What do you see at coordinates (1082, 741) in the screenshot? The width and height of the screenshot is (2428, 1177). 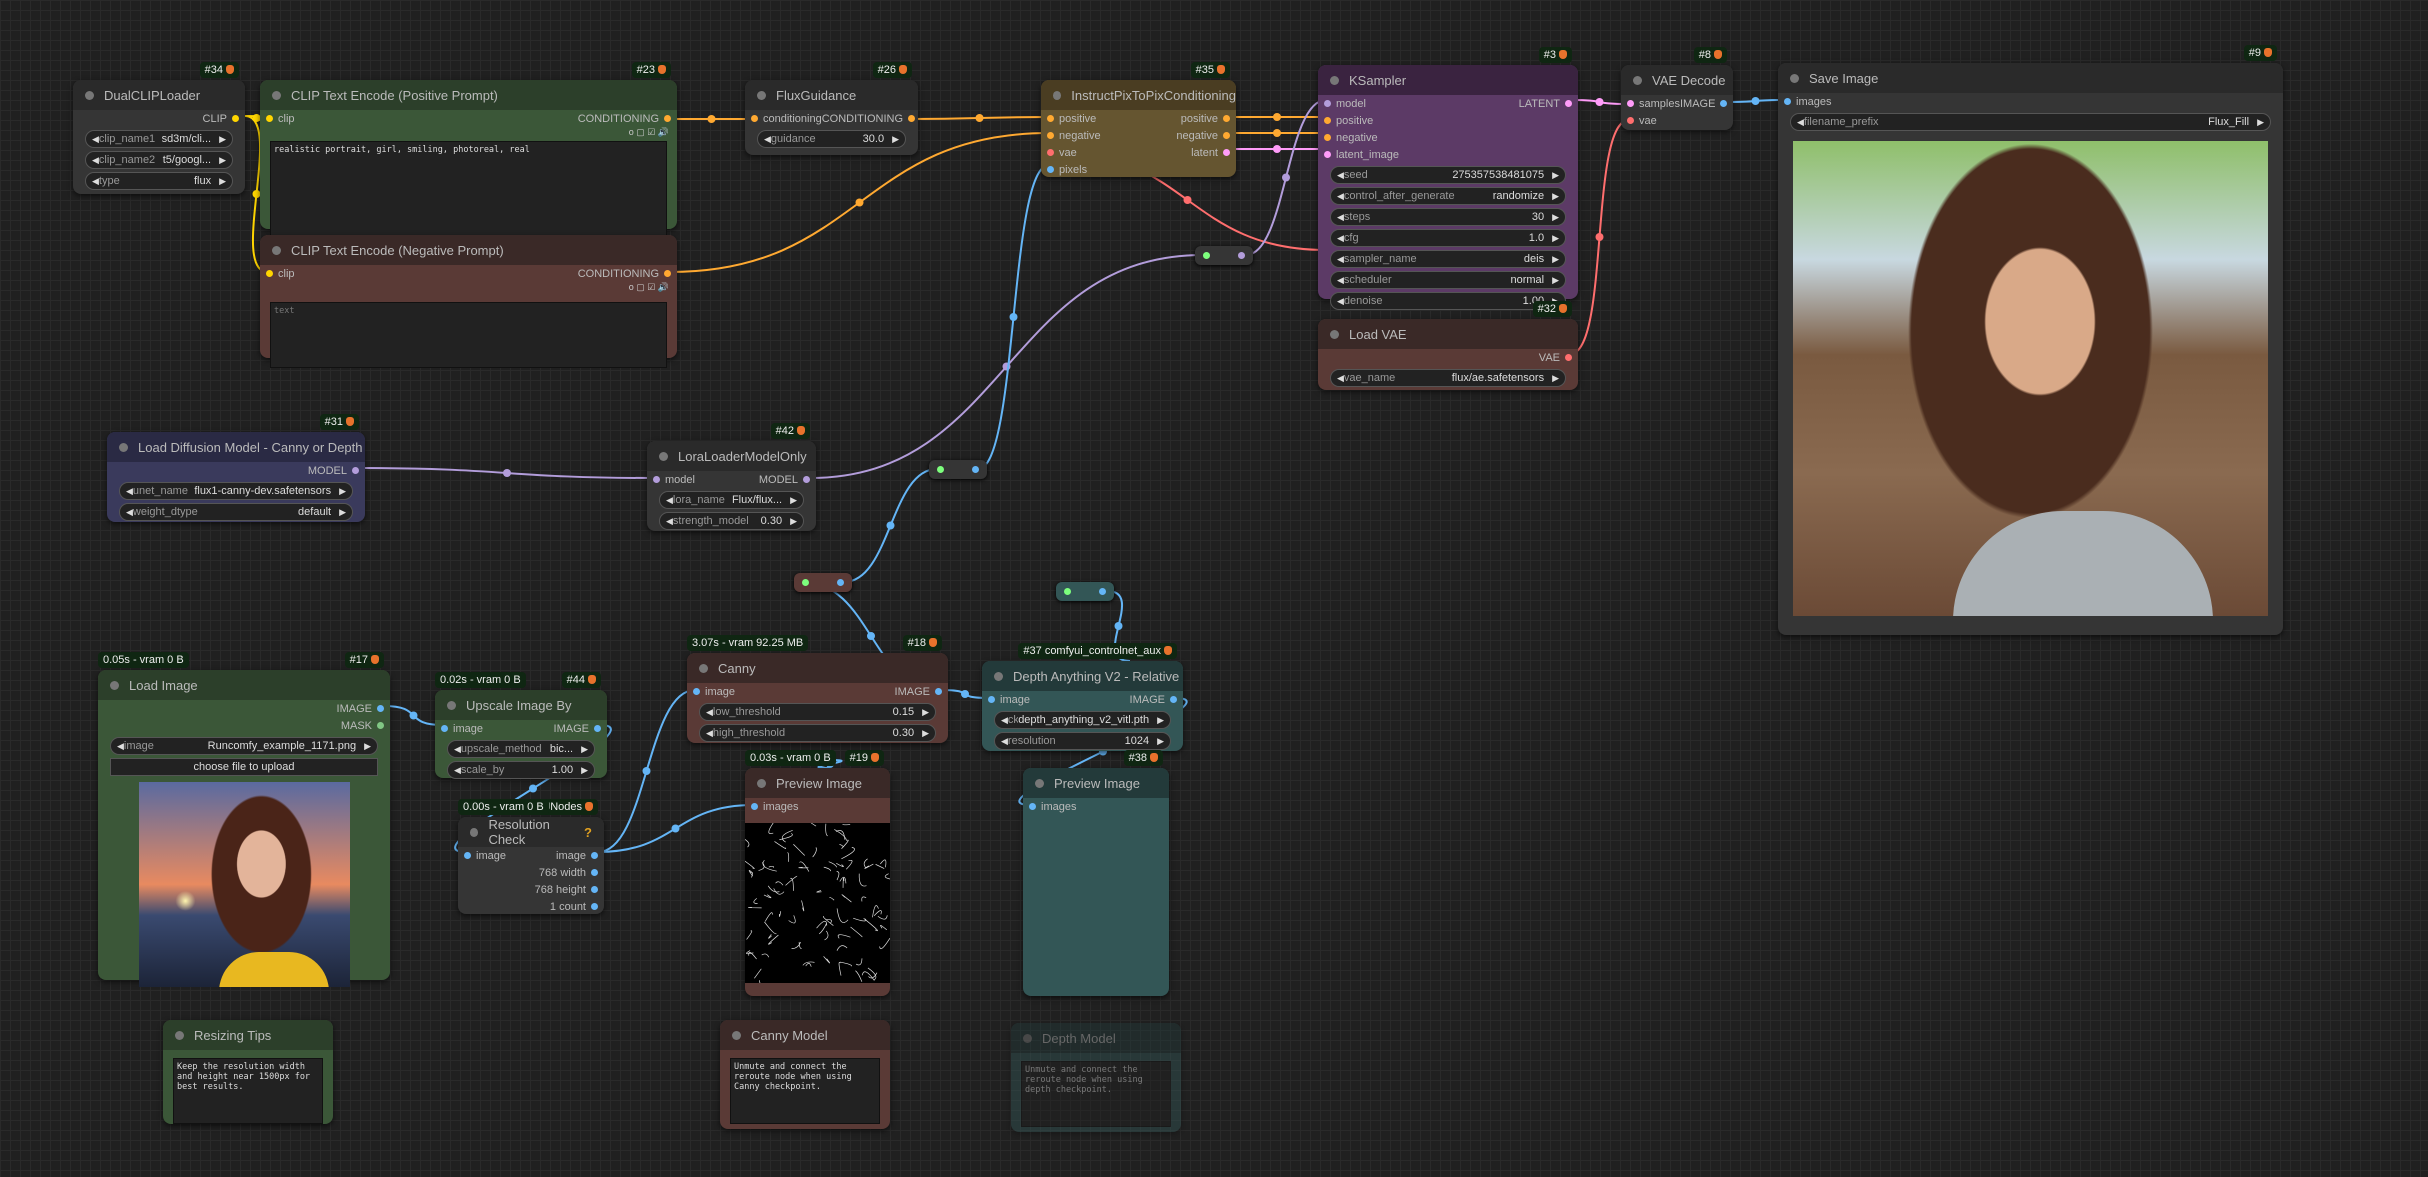 I see `widget-resolution: ◀ resolution 1024 ▶` at bounding box center [1082, 741].